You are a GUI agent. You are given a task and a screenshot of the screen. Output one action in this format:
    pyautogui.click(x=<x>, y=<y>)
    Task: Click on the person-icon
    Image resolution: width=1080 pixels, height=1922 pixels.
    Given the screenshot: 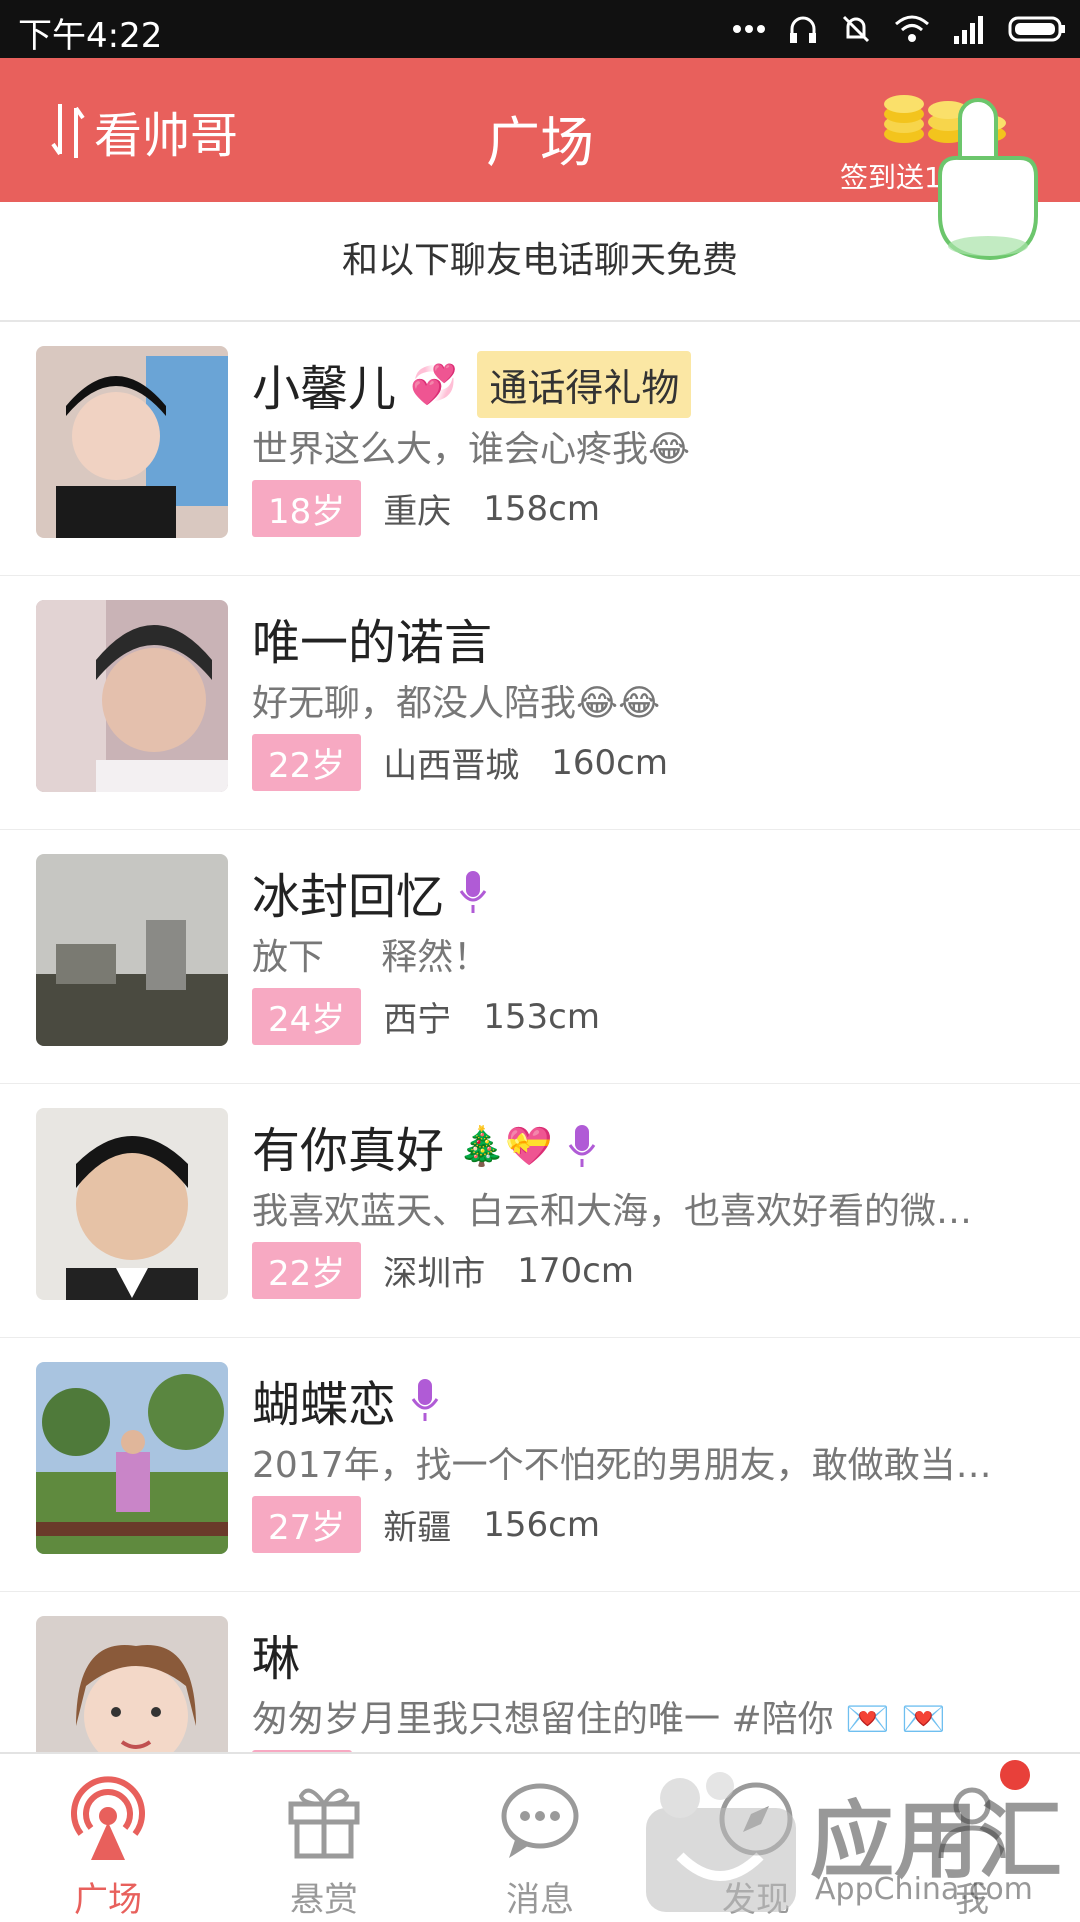 What is the action you would take?
    pyautogui.click(x=972, y=1823)
    